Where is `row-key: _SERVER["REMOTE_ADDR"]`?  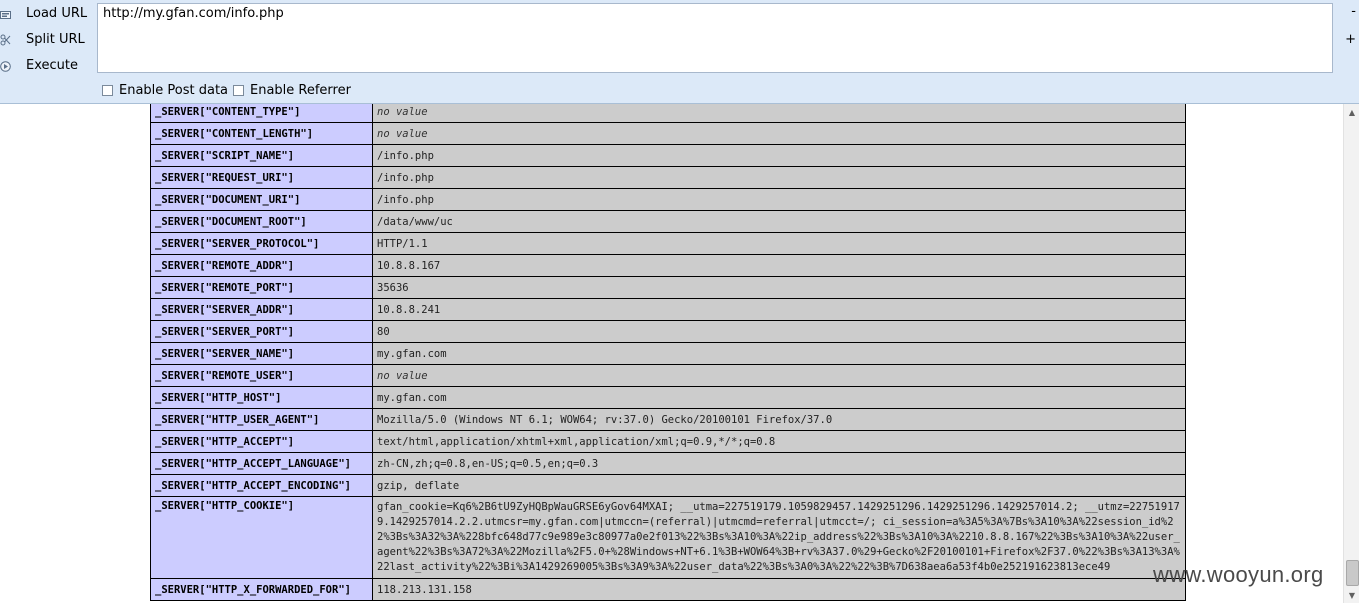
row-key: _SERVER["REMOTE_ADDR"] is located at coordinates (261, 265).